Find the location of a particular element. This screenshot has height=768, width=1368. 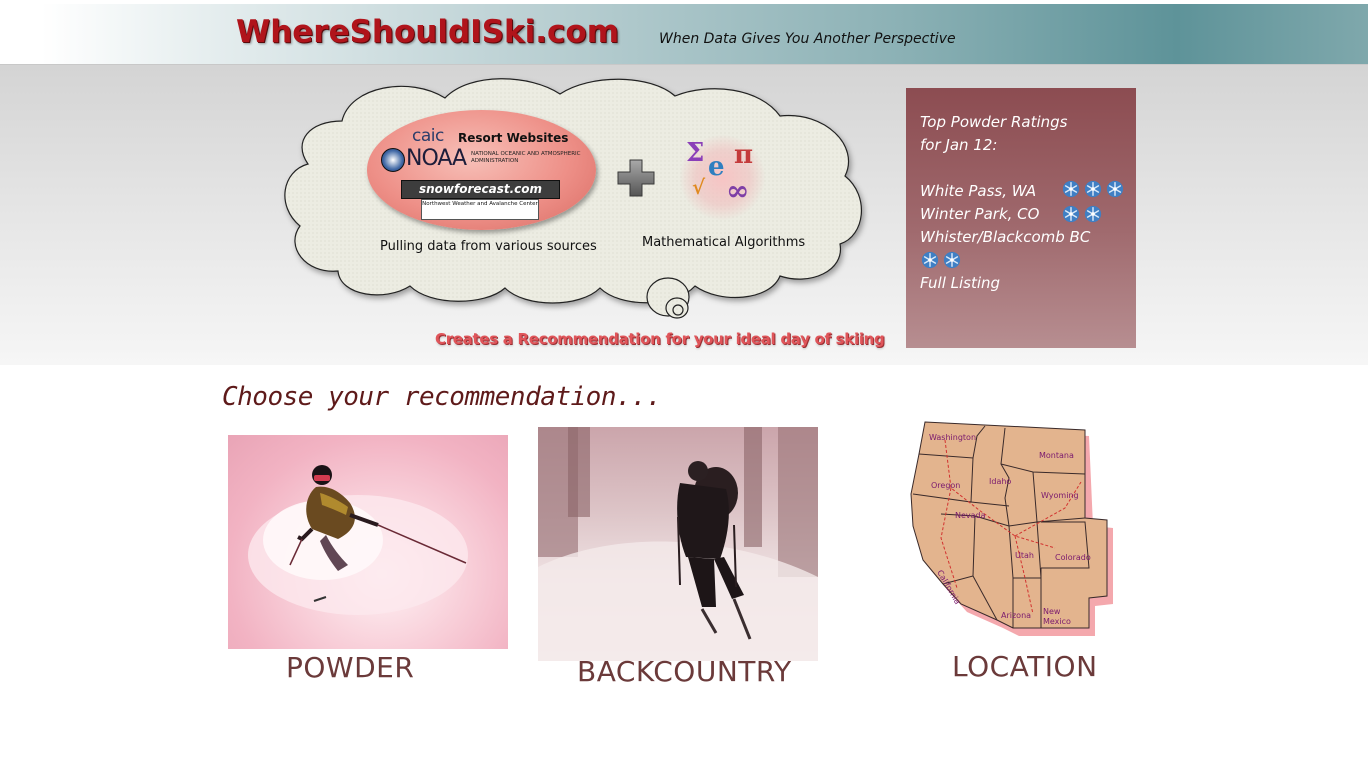

rating-flakes-white-pass is located at coordinates (1095, 188).